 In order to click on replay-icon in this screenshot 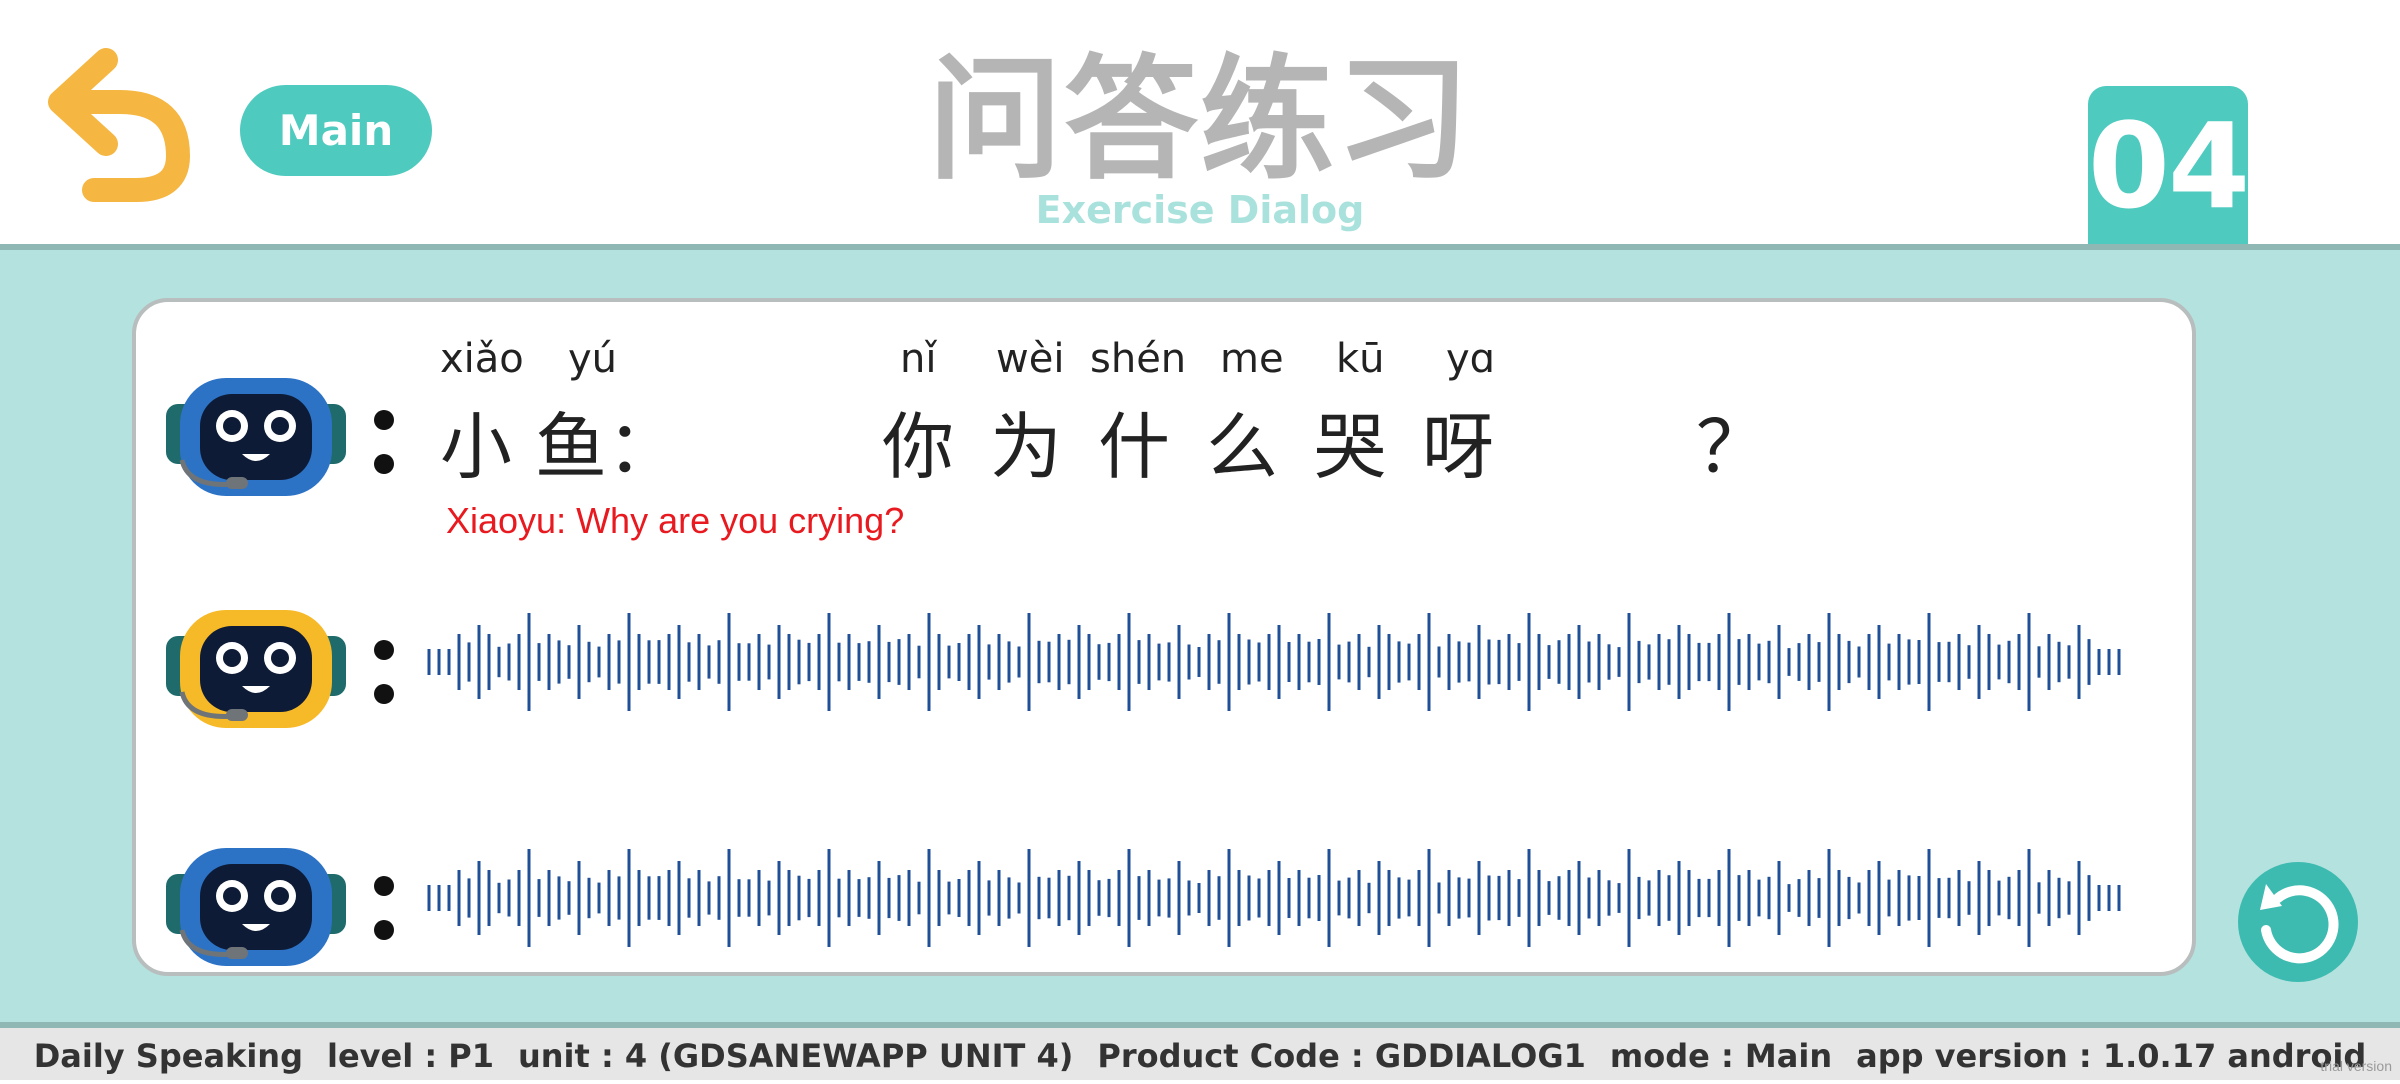, I will do `click(2298, 922)`.